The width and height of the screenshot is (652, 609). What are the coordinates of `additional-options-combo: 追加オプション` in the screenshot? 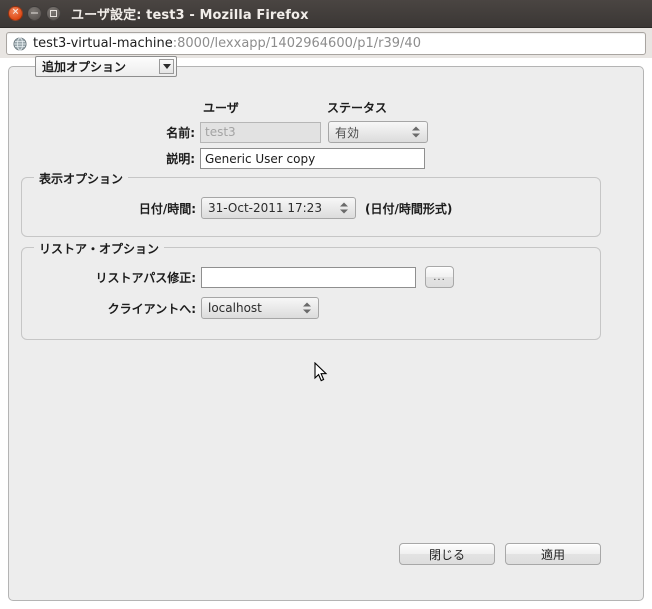 It's located at (106, 66).